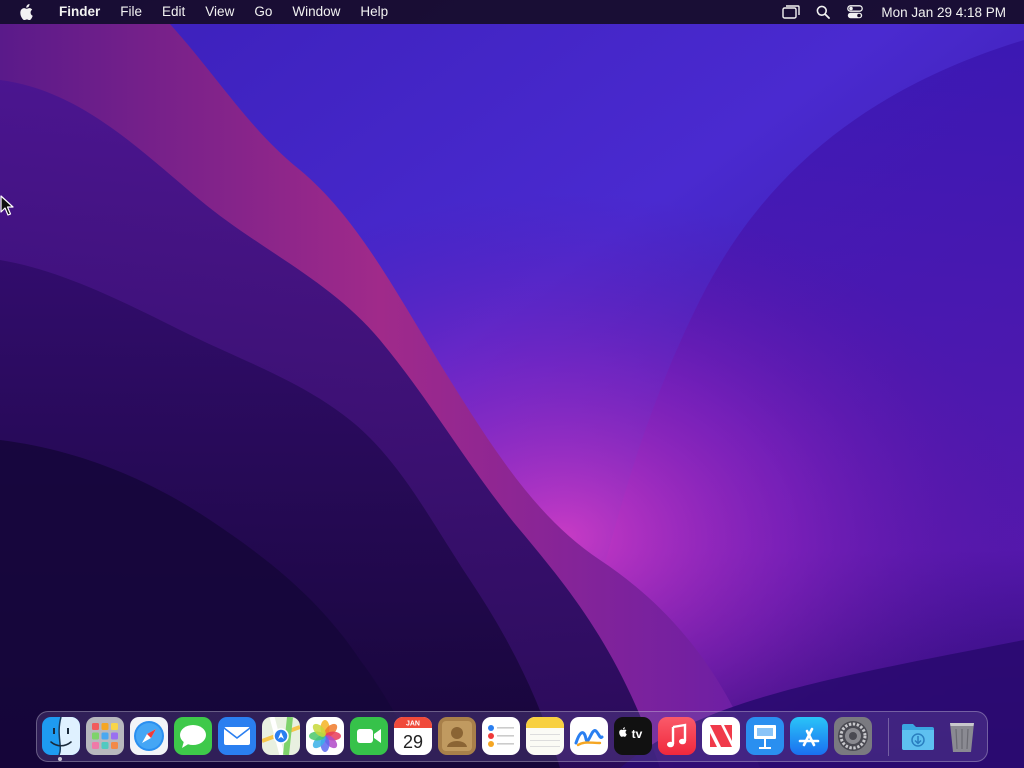 The height and width of the screenshot is (768, 1024). I want to click on menu-bar-right: Mon Jan 29 4:18 PM, so click(899, 12).